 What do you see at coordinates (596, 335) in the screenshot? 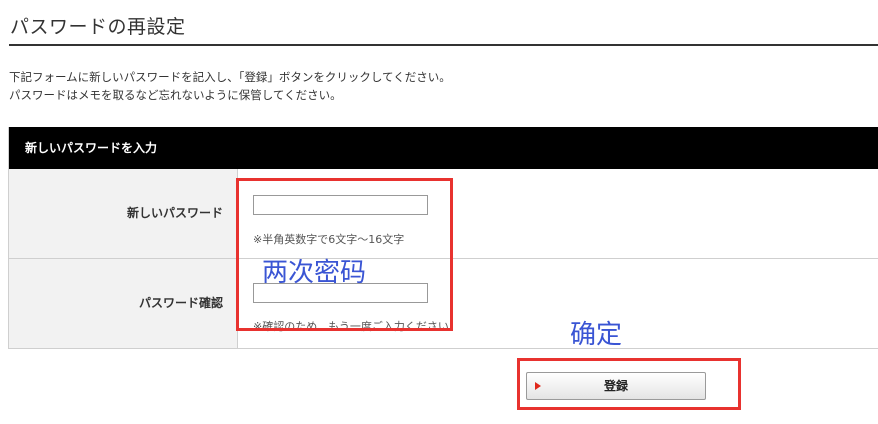
I see `annotation-text-button: 确定` at bounding box center [596, 335].